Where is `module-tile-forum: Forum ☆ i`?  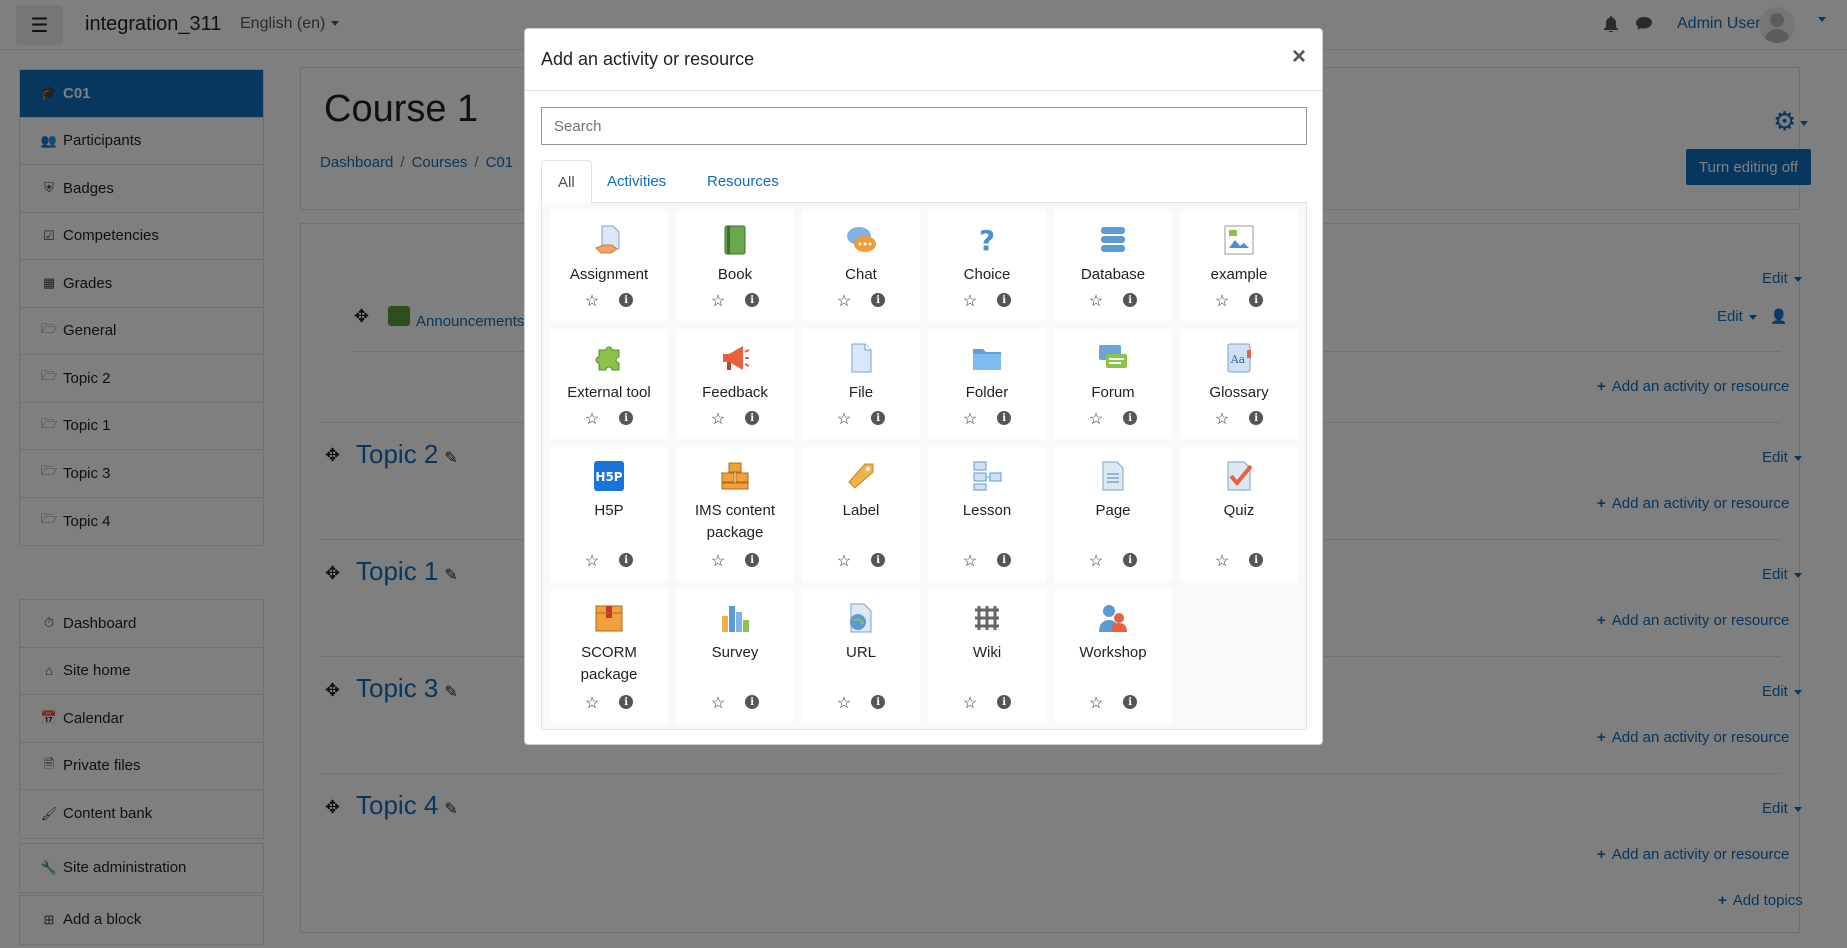 module-tile-forum: Forum ☆ i is located at coordinates (1113, 384).